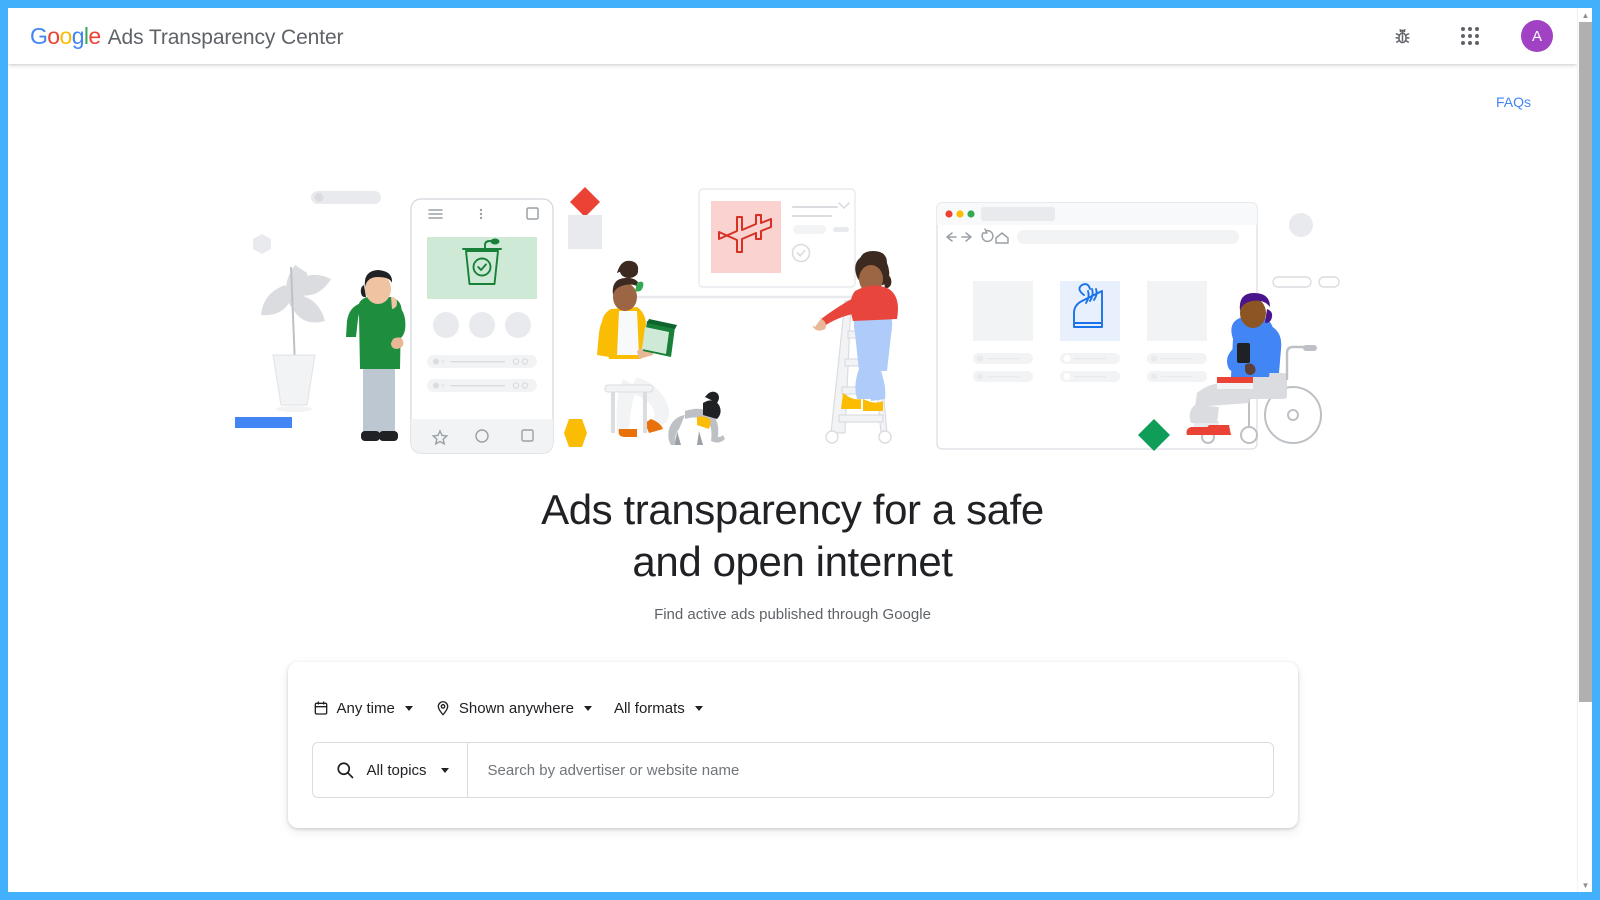  I want to click on topic-selector: All topics, so click(390, 770).